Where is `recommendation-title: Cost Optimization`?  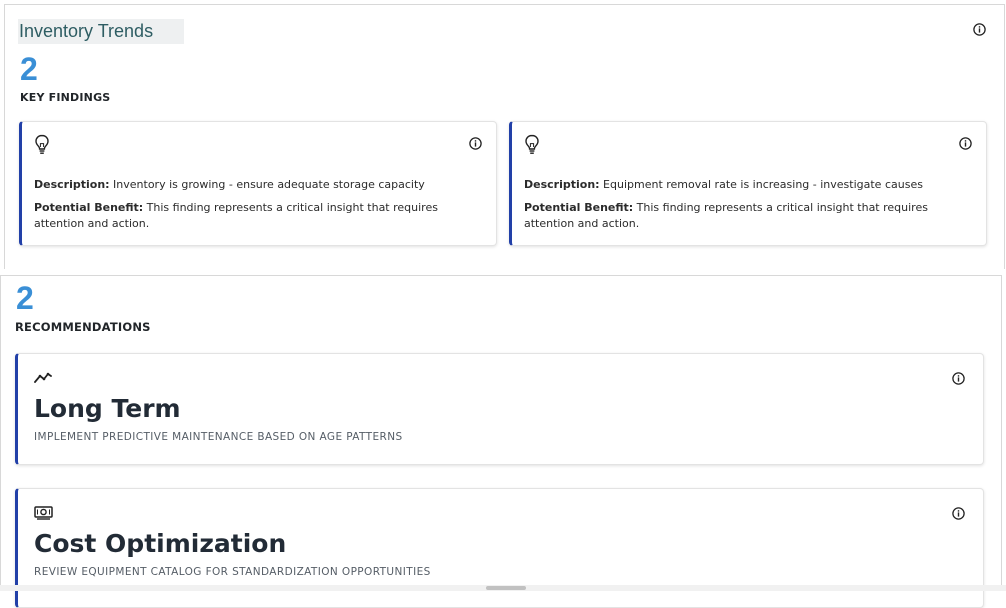
recommendation-title: Cost Optimization is located at coordinates (160, 543).